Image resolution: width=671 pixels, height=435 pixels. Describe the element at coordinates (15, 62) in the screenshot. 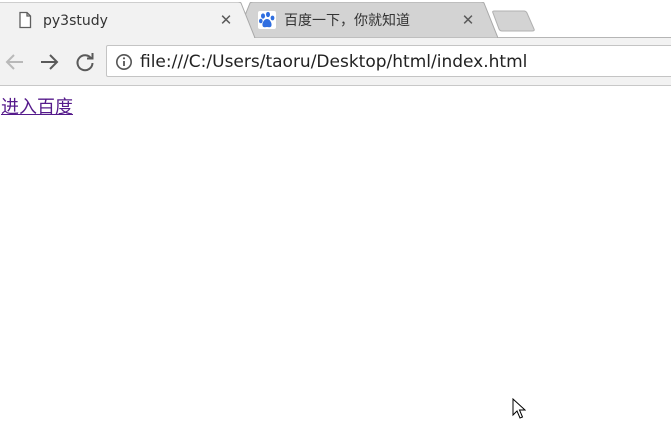

I see `back-arrow-icon` at that location.